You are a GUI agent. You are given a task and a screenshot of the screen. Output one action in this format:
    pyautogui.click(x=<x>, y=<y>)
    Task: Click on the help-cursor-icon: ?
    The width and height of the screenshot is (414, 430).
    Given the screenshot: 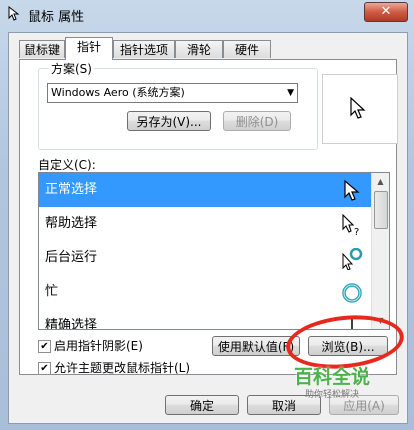 What is the action you would take?
    pyautogui.click(x=350, y=225)
    